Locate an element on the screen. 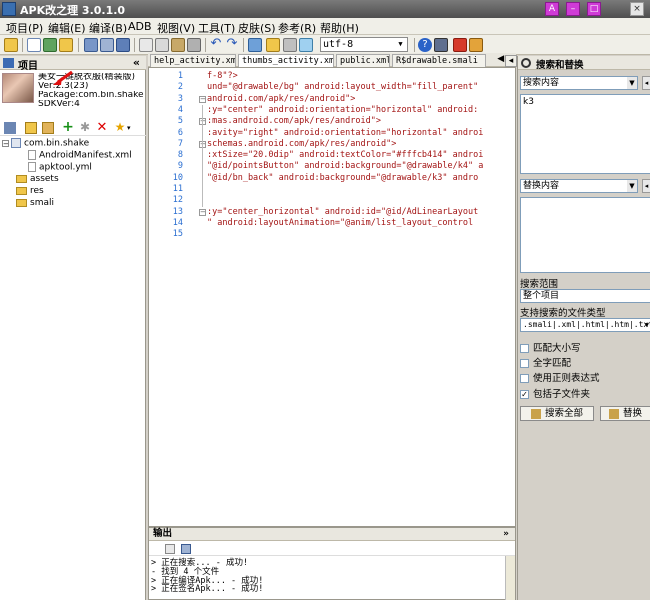 Image resolution: width=650 pixels, height=600 pixels. main-toolbar: ↶ ↷ utf-8 ▼ ? is located at coordinates (325, 45).